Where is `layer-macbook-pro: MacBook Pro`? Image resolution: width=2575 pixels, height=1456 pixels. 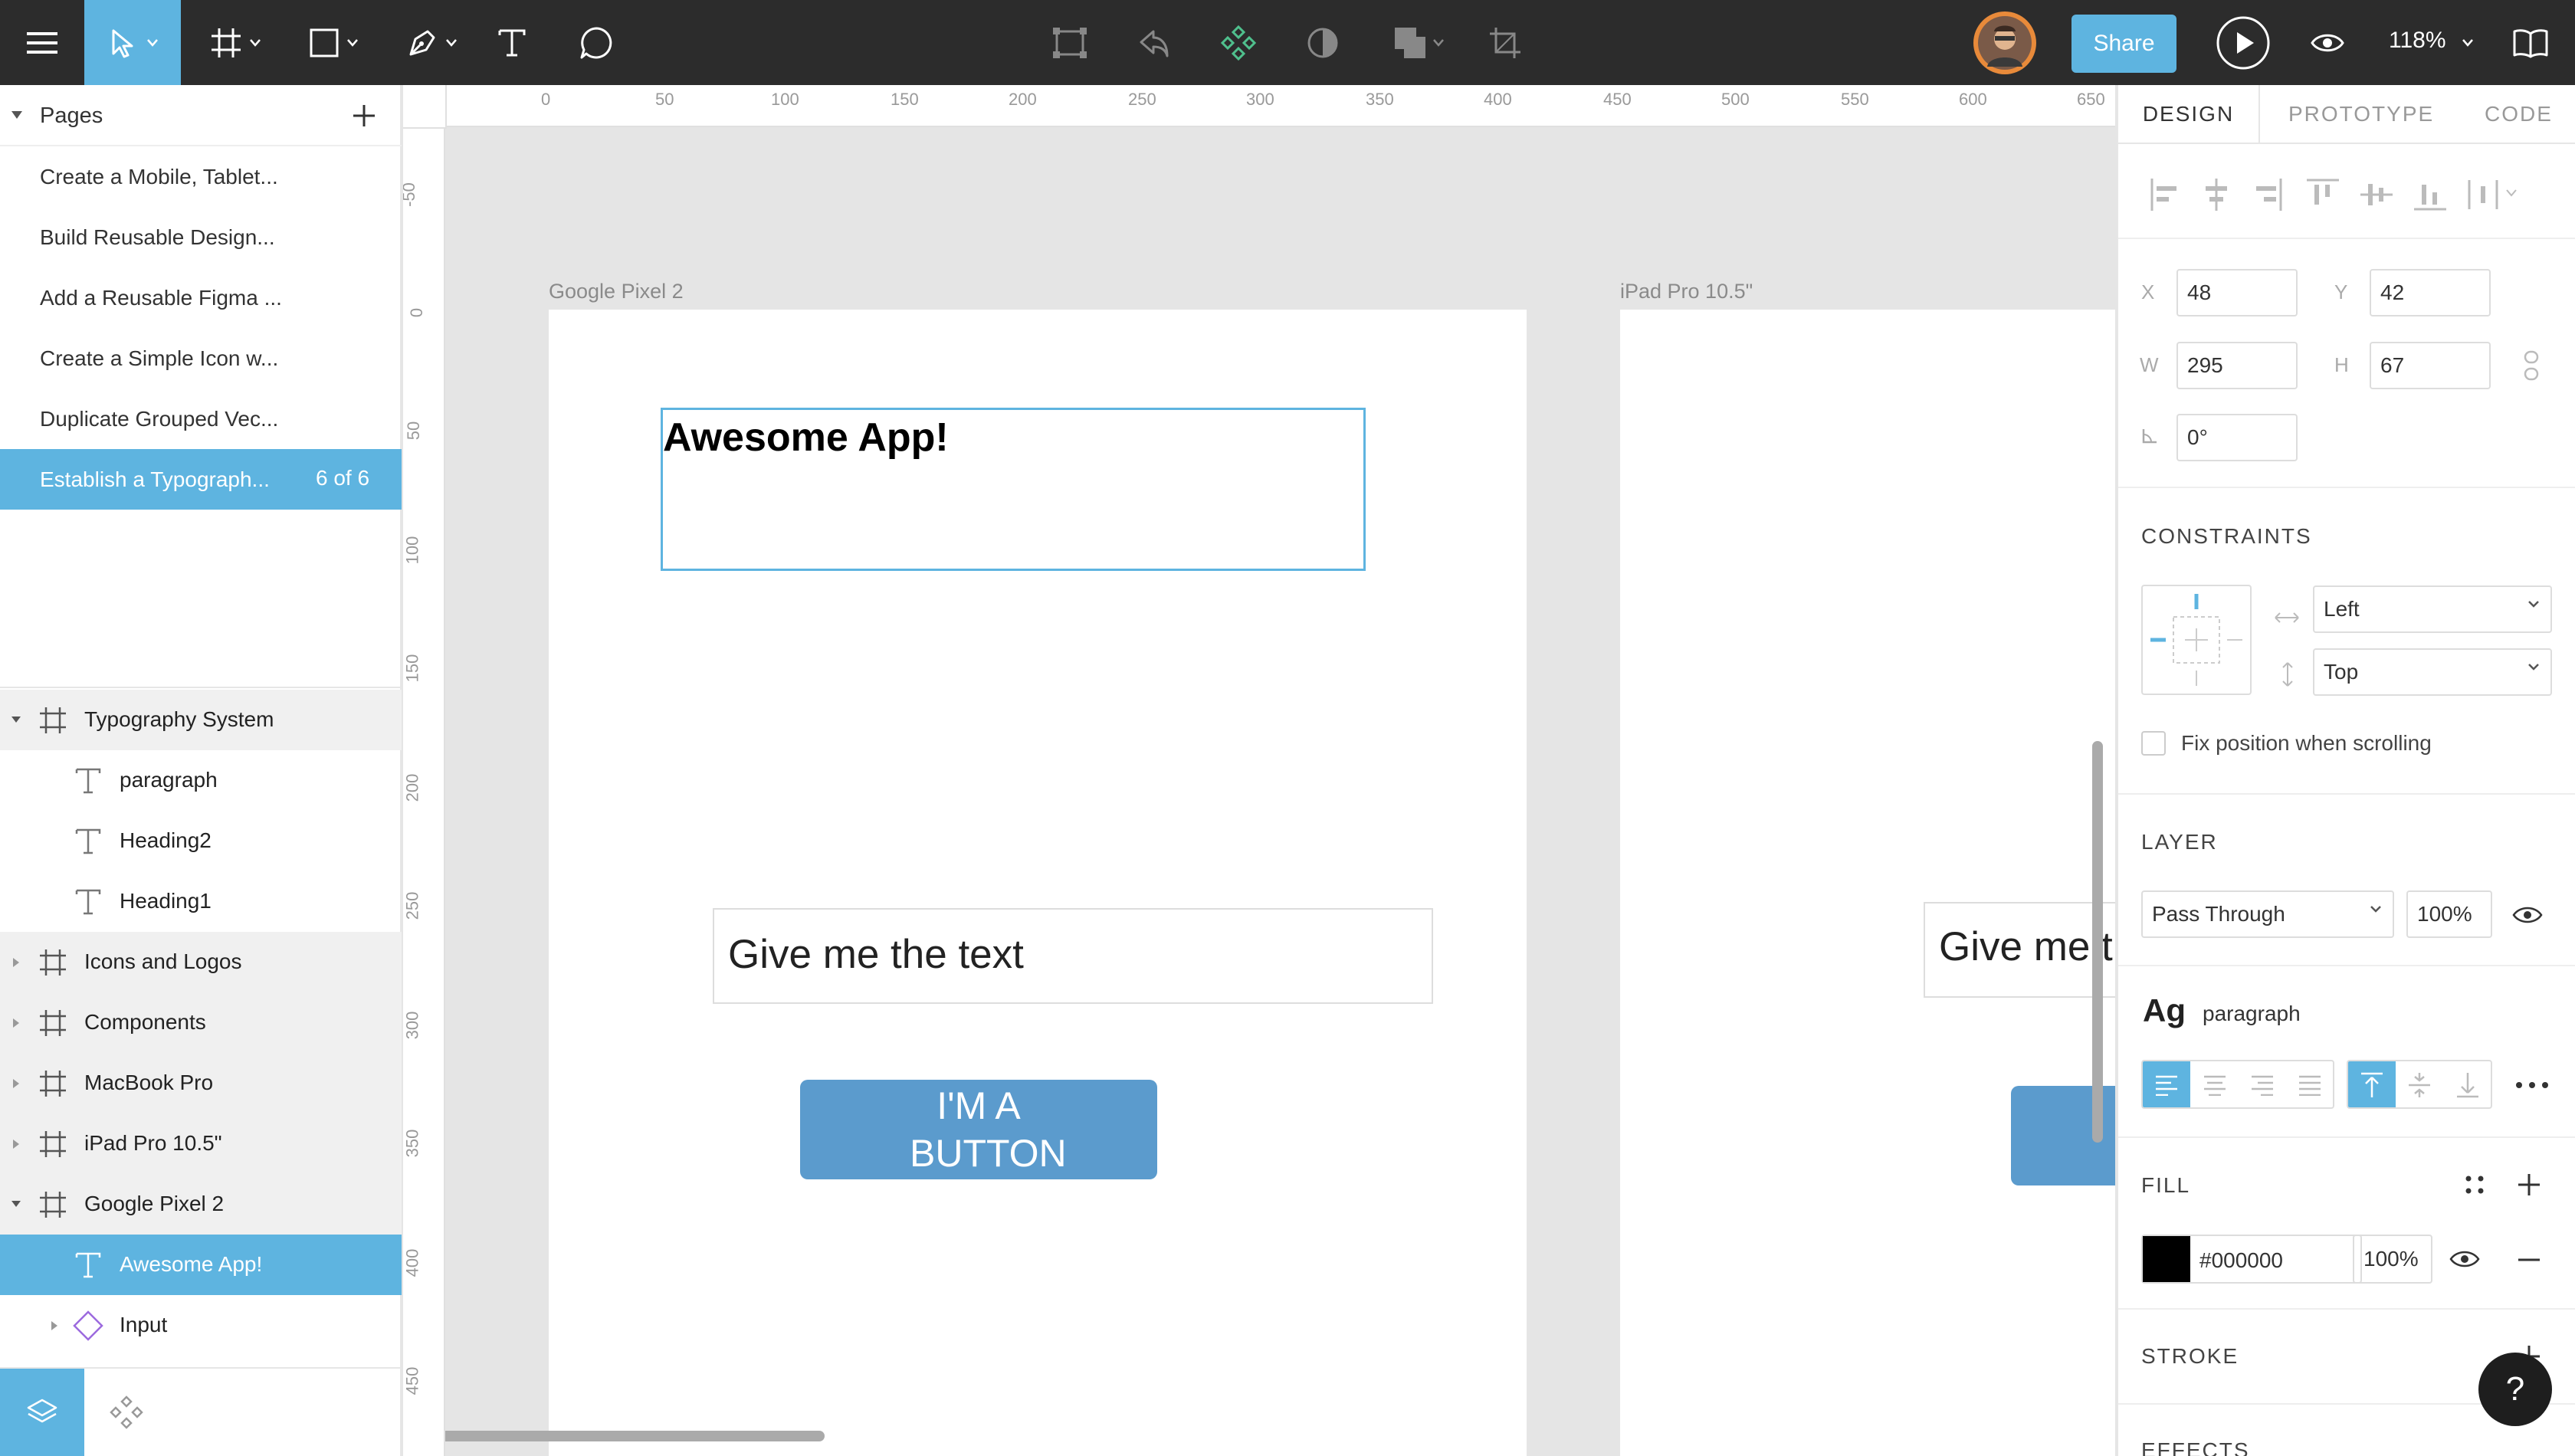
layer-macbook-pro: MacBook Pro is located at coordinates (201, 1083).